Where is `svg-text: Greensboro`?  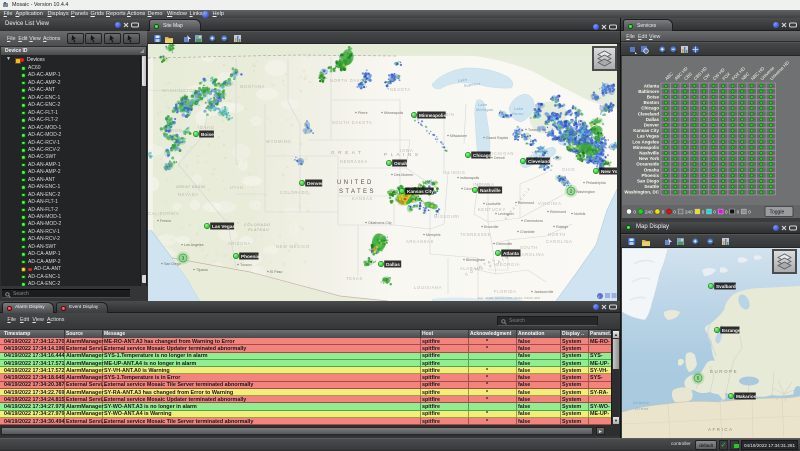 svg-text: Greensboro is located at coordinates (533, 221).